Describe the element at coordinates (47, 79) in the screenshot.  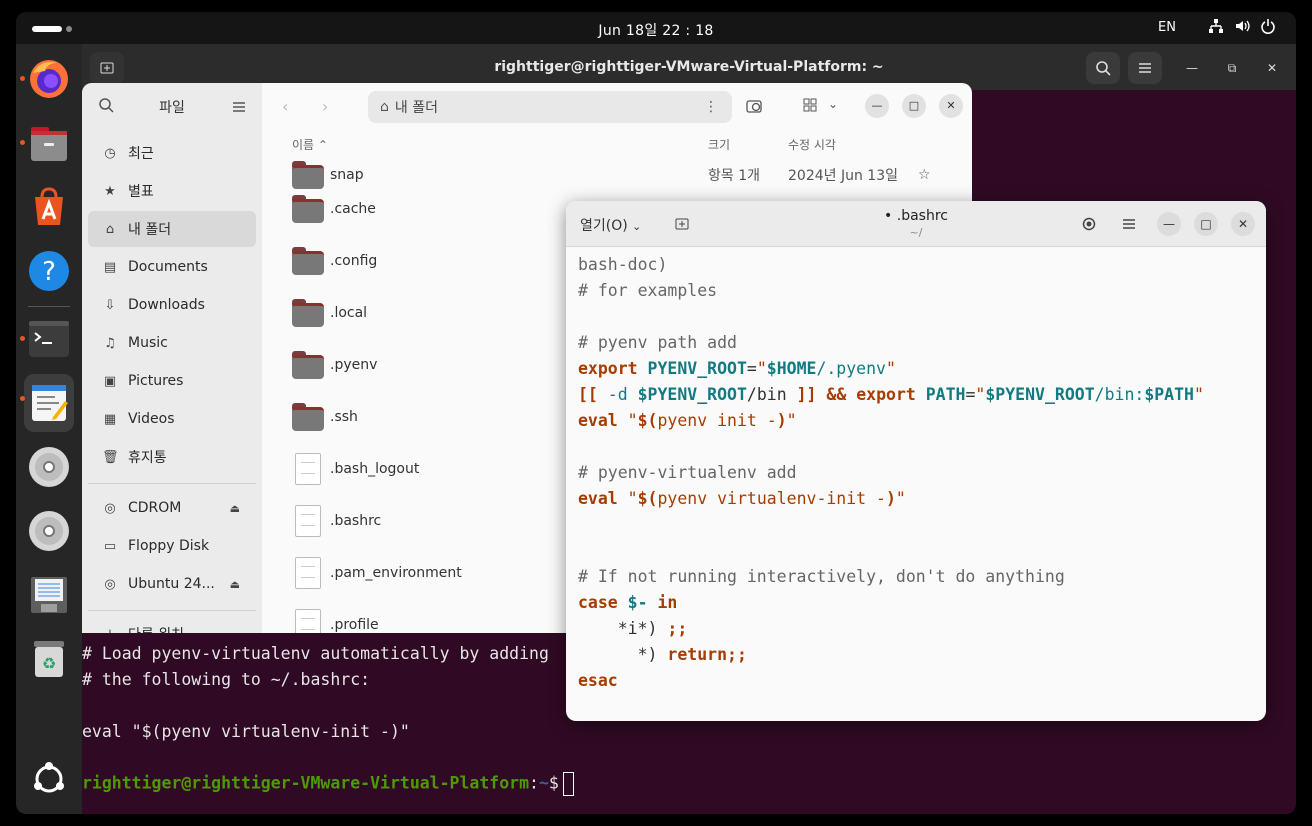
I see `firefox-launcher` at that location.